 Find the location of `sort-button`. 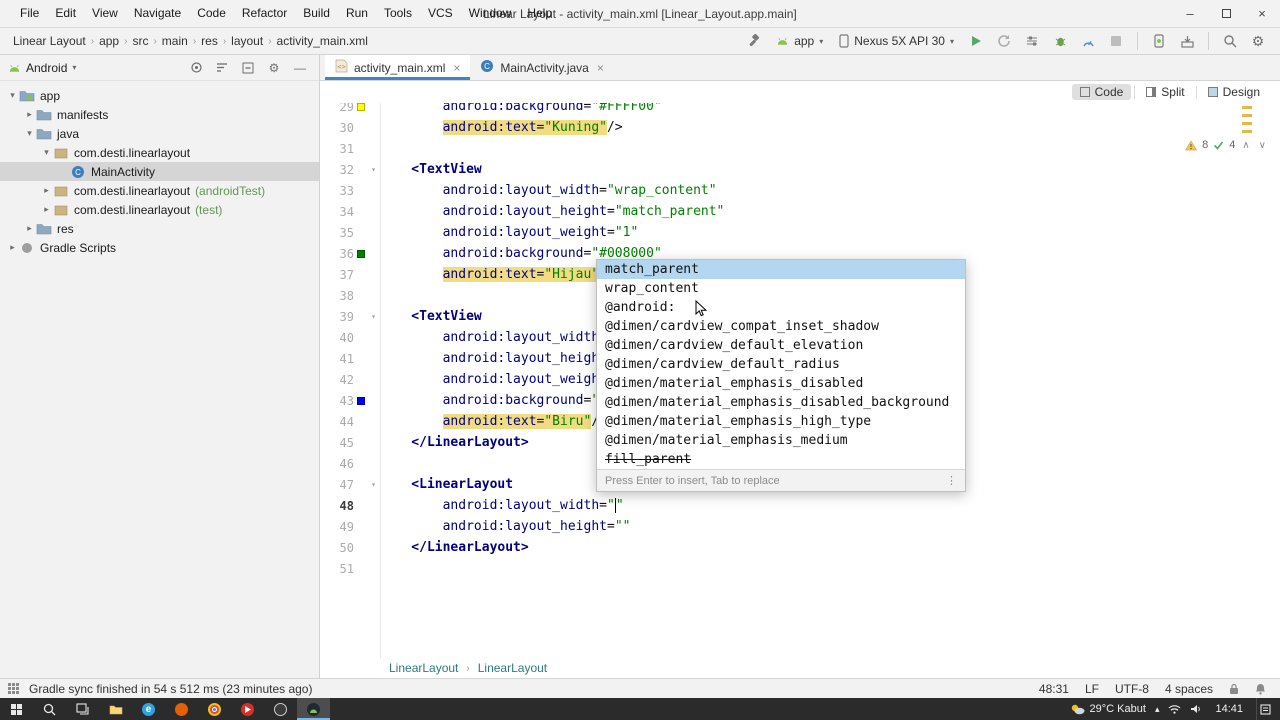

sort-button is located at coordinates (222, 68).